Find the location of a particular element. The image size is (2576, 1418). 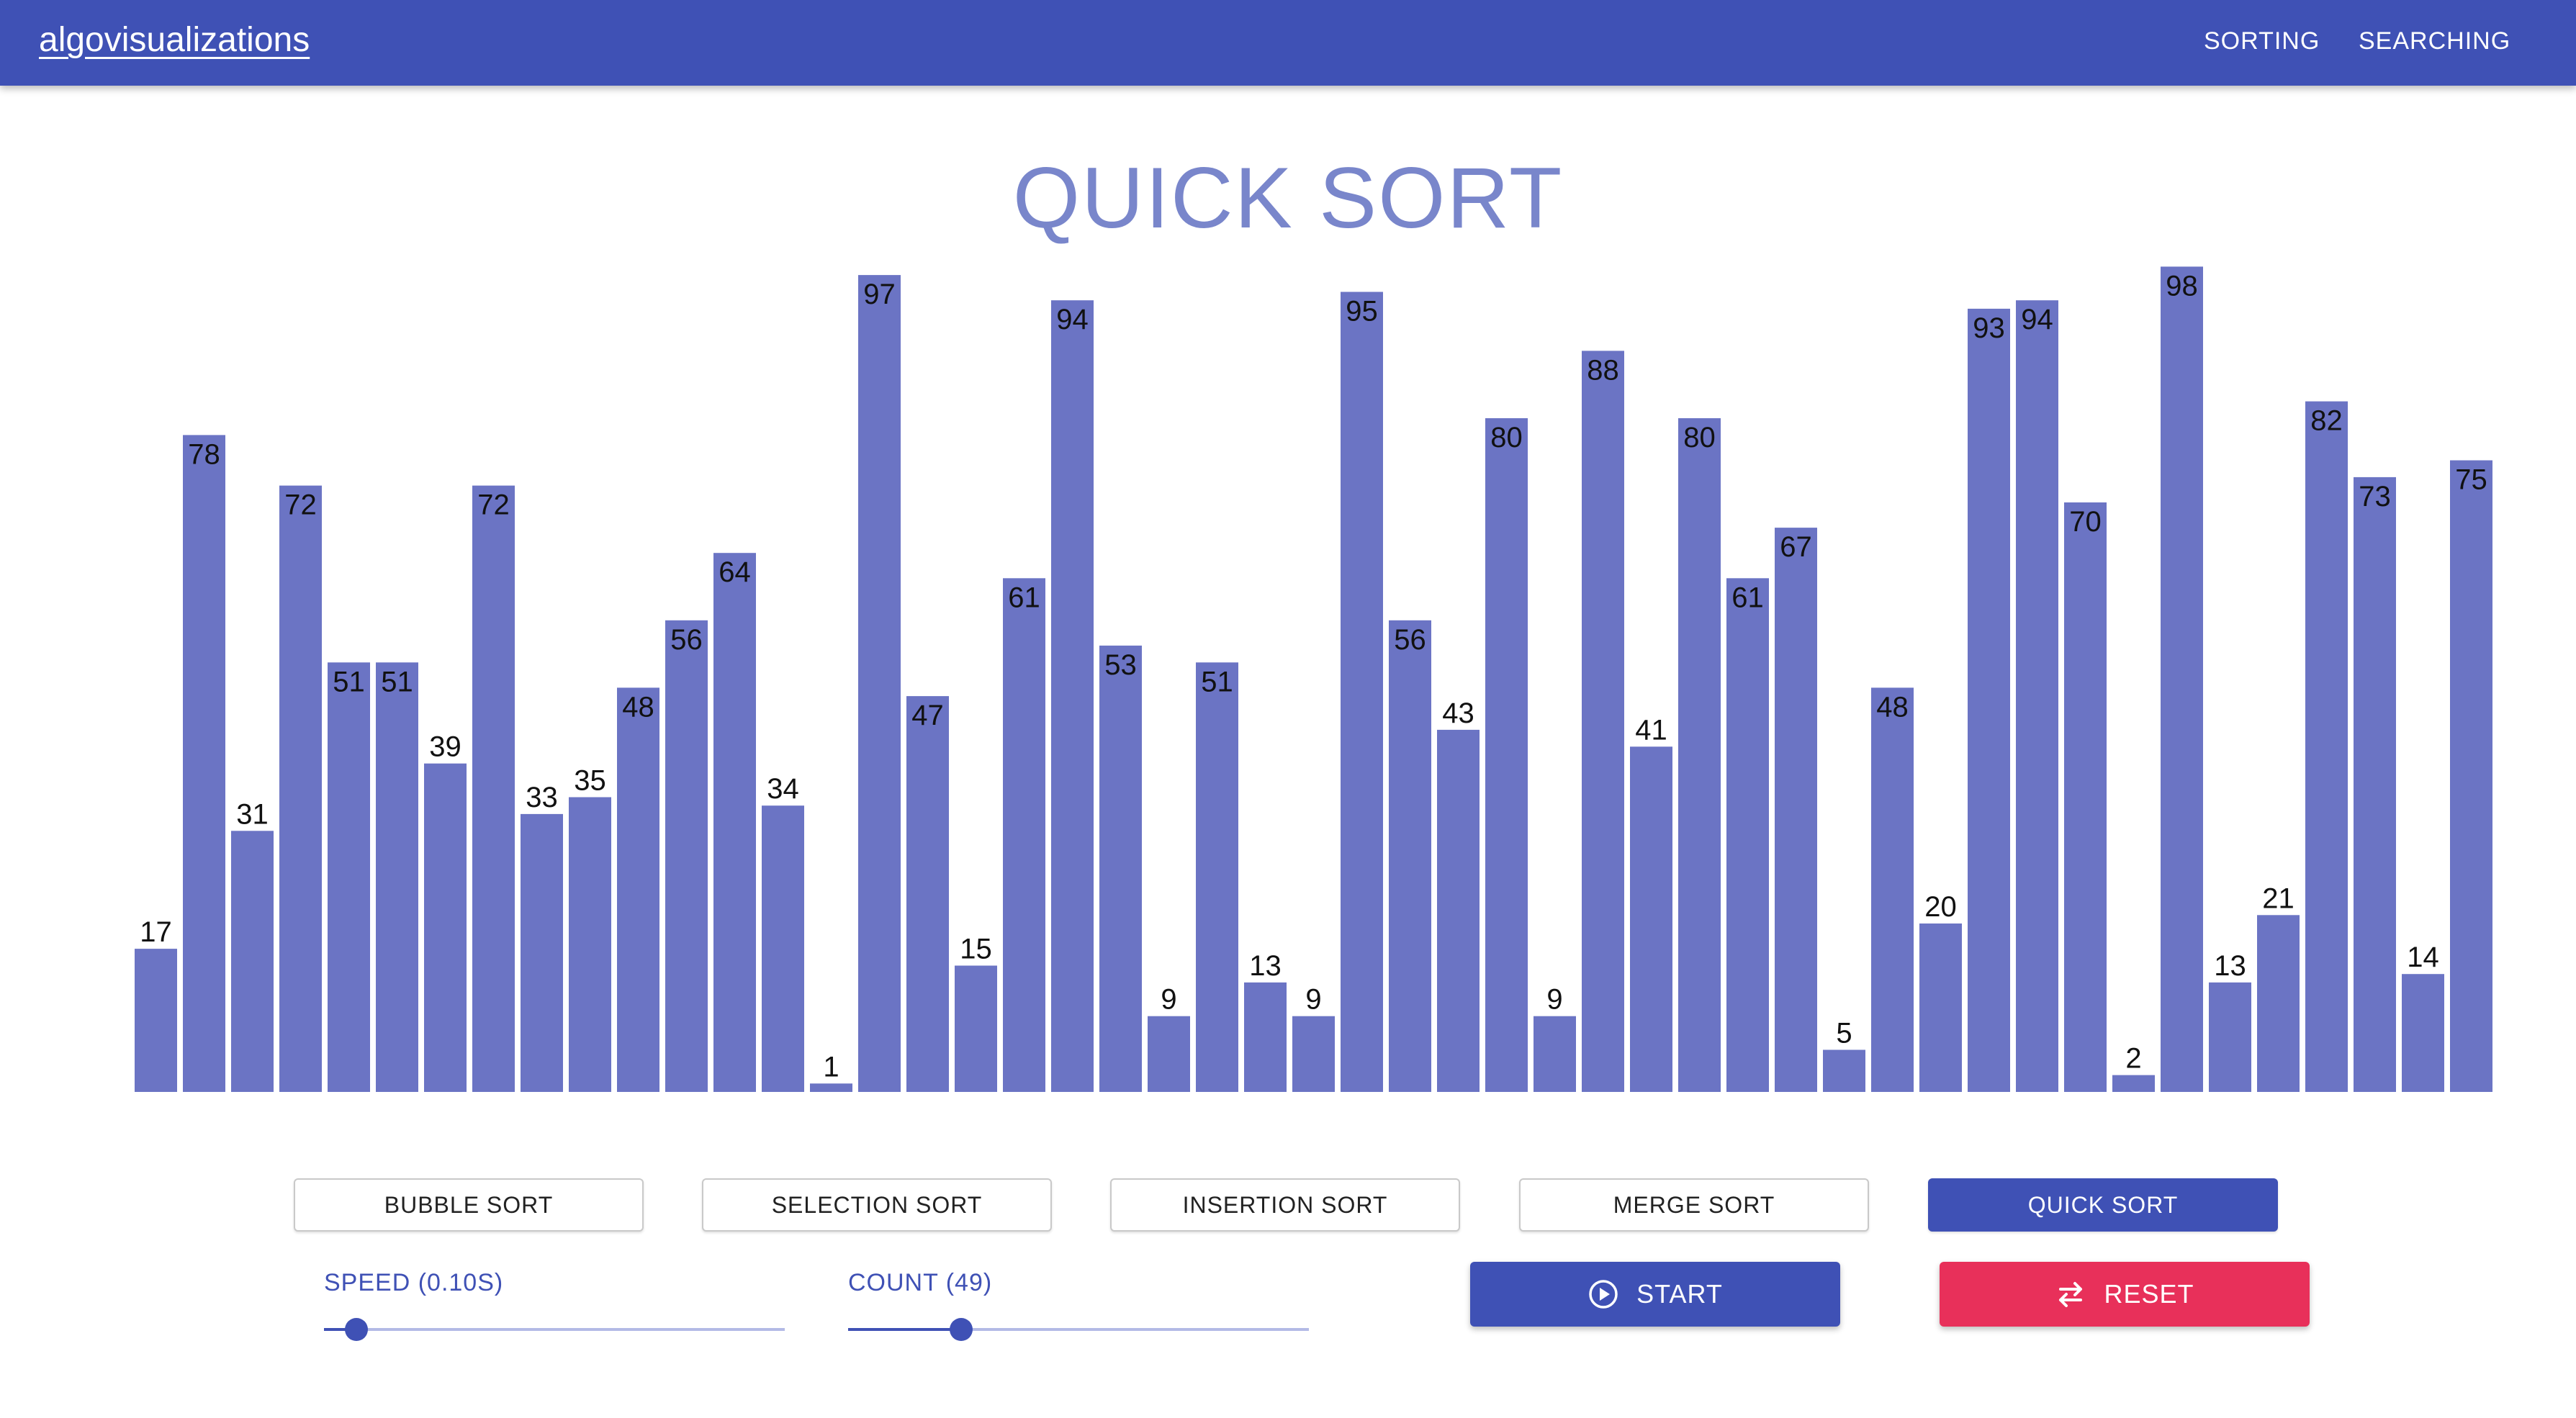

bar-value-label: 15 is located at coordinates (976, 949).